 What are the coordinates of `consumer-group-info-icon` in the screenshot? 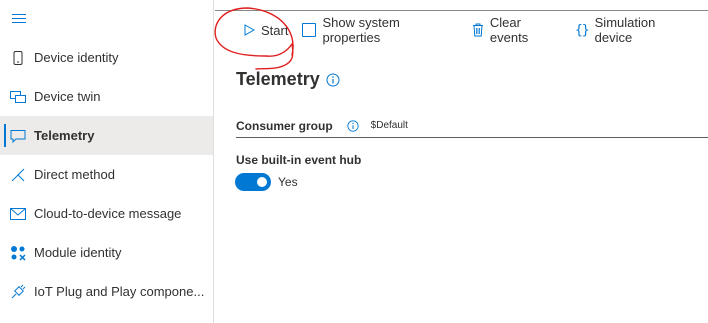 It's located at (353, 125).